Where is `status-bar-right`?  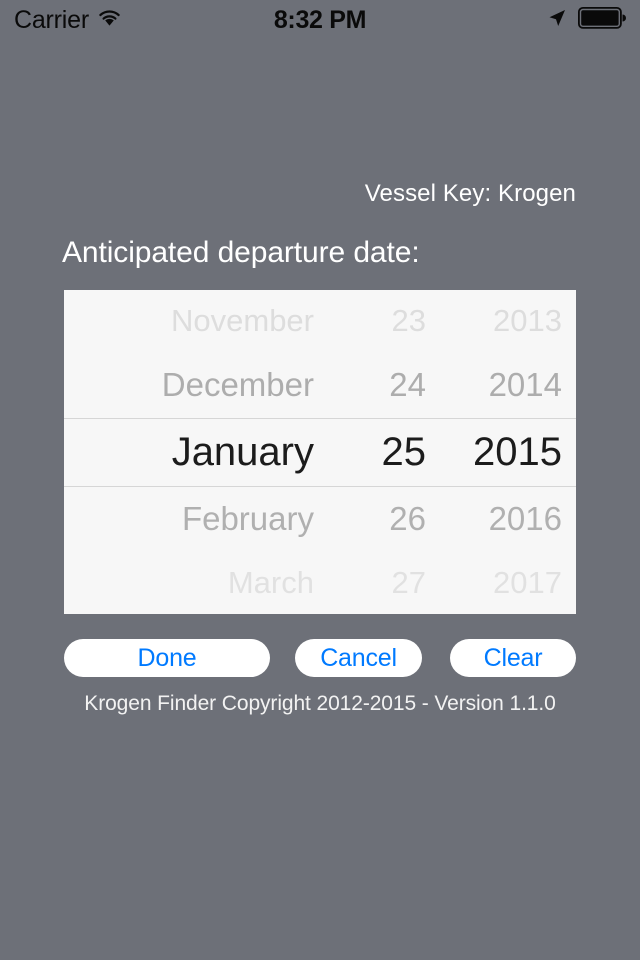
status-bar-right is located at coordinates (496, 20).